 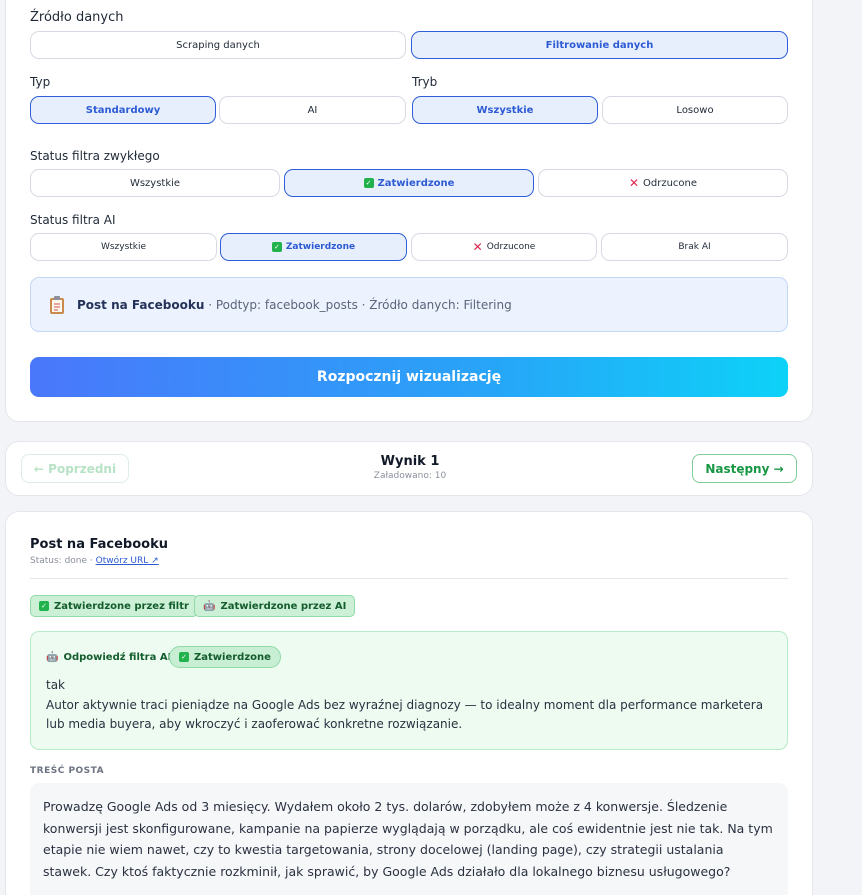 What do you see at coordinates (744, 468) in the screenshot?
I see `next-button: Następny →` at bounding box center [744, 468].